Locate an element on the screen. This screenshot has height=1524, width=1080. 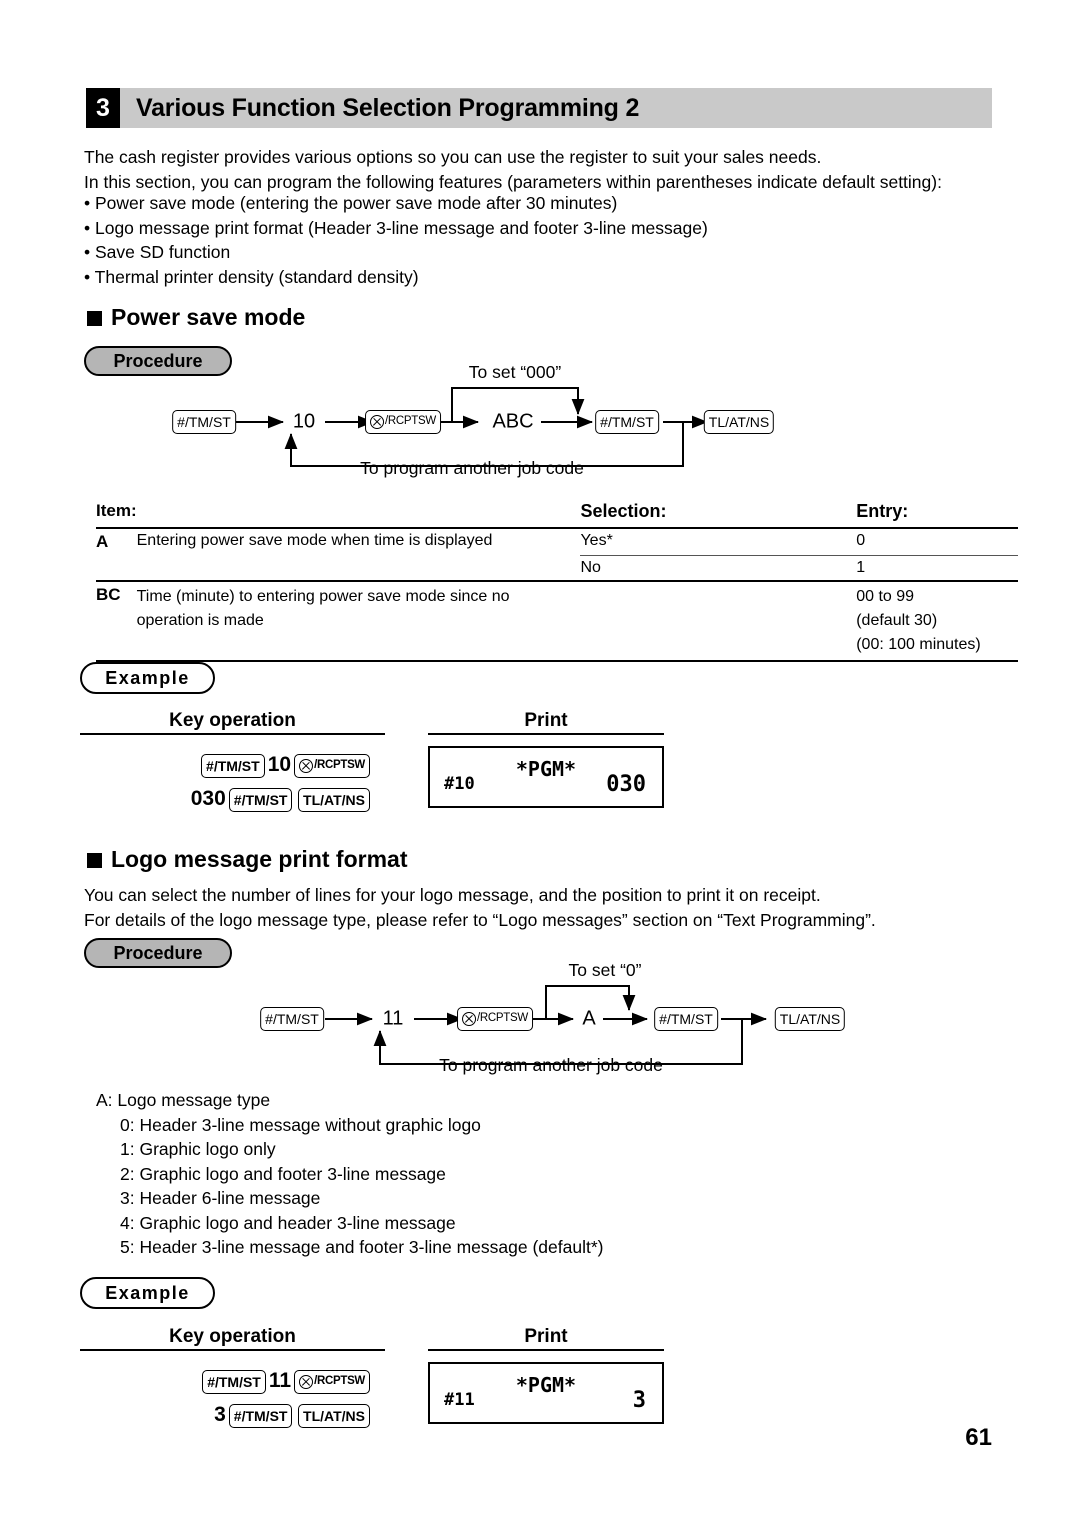
th-desc is located at coordinates (359, 513).